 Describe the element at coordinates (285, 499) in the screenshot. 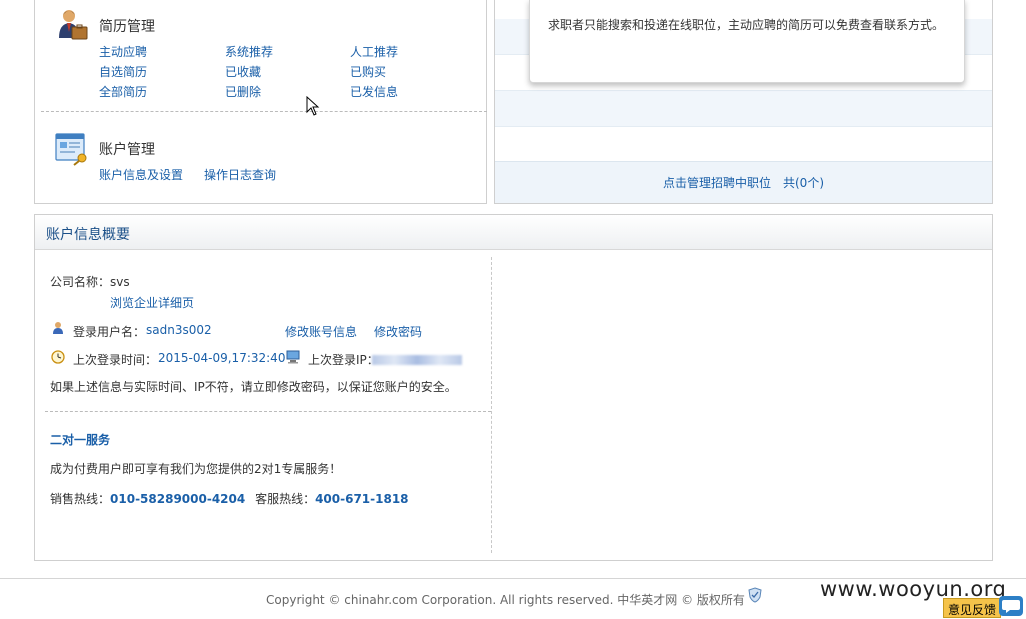

I see `support-hotline-label: 客服热线：` at that location.